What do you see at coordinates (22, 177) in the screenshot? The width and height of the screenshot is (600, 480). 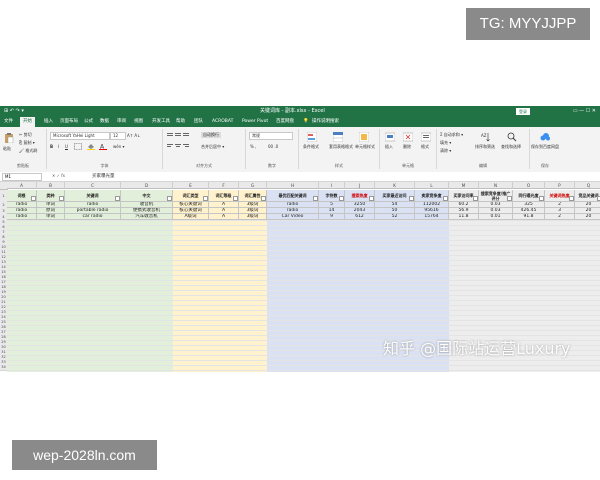 I see `name-box: M1` at bounding box center [22, 177].